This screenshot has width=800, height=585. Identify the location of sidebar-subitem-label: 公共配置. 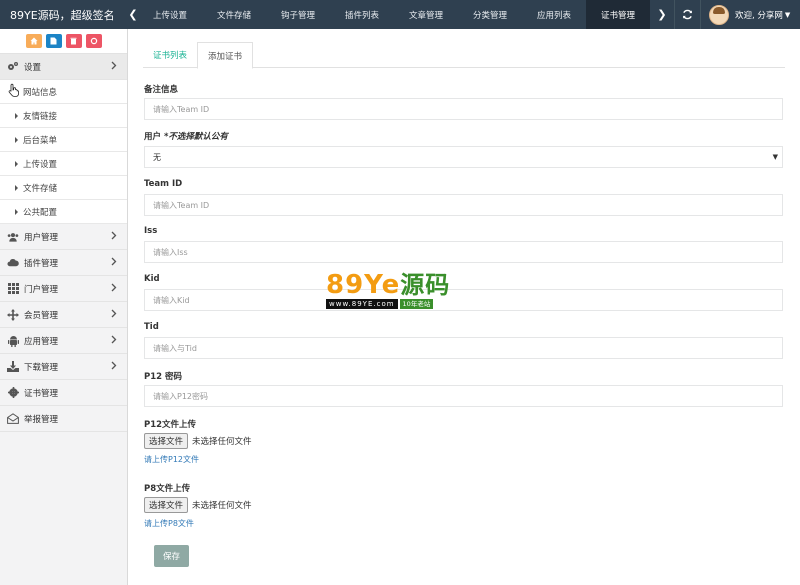
(40, 212).